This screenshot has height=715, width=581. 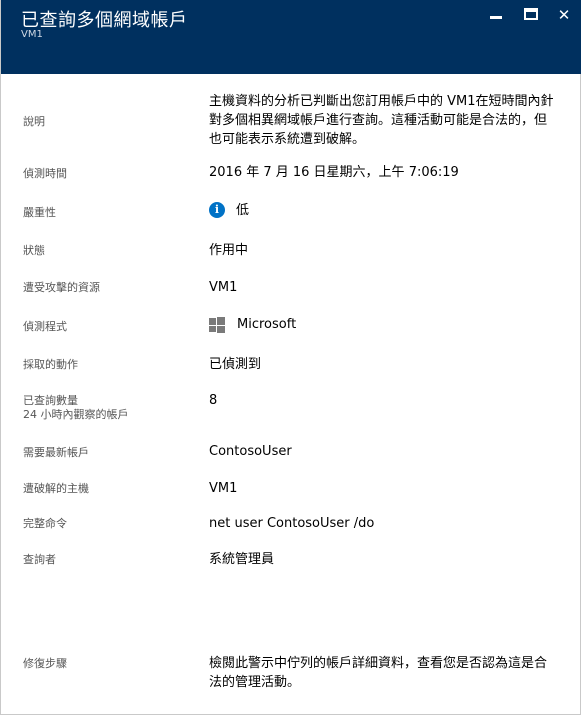 I want to click on maximize-button, so click(x=531, y=15).